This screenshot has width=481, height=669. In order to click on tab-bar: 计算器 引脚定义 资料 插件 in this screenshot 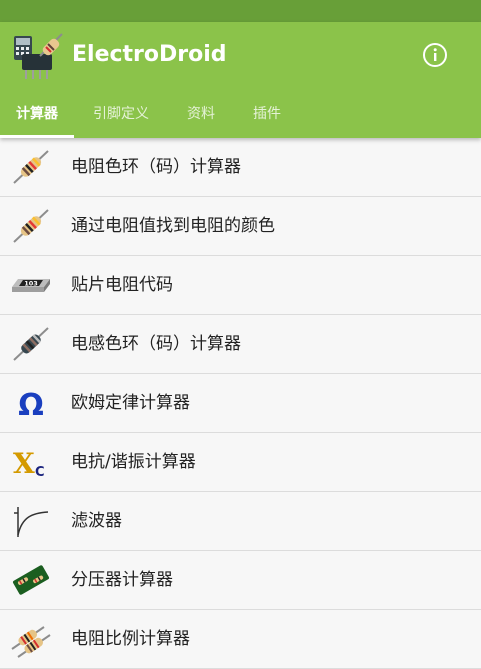, I will do `click(240, 115)`.